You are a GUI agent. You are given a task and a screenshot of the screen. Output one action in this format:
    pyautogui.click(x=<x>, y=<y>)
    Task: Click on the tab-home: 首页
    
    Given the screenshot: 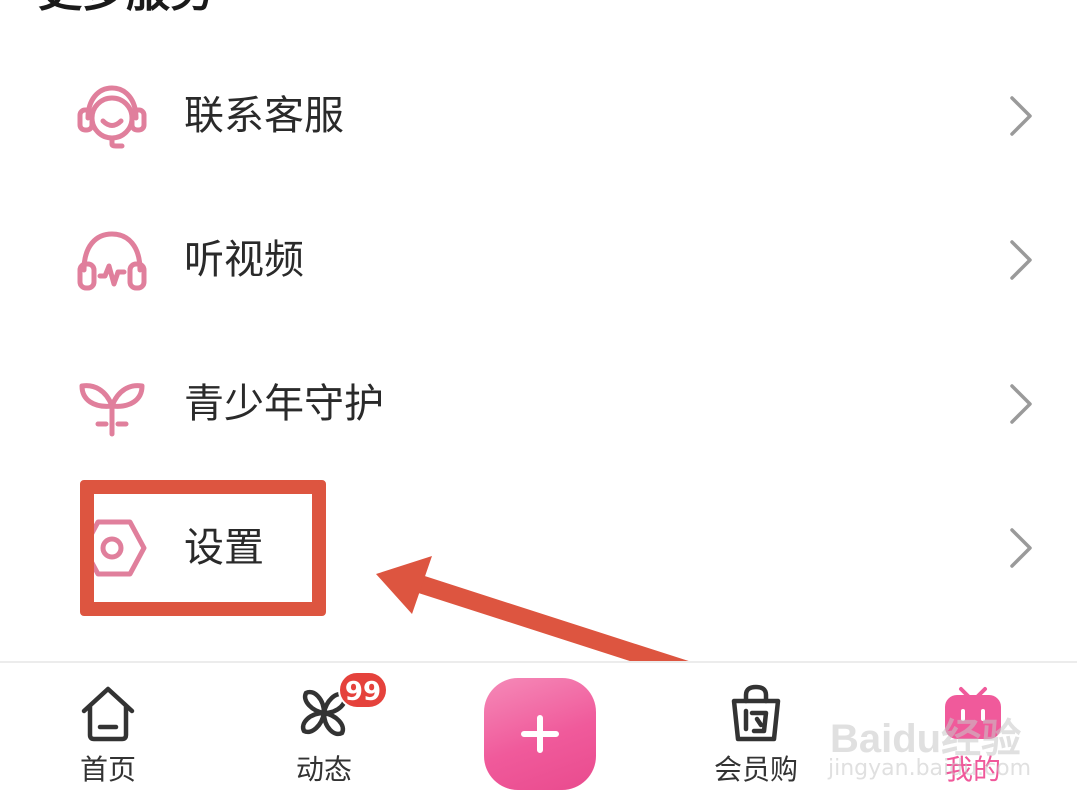 What is the action you would take?
    pyautogui.click(x=108, y=735)
    